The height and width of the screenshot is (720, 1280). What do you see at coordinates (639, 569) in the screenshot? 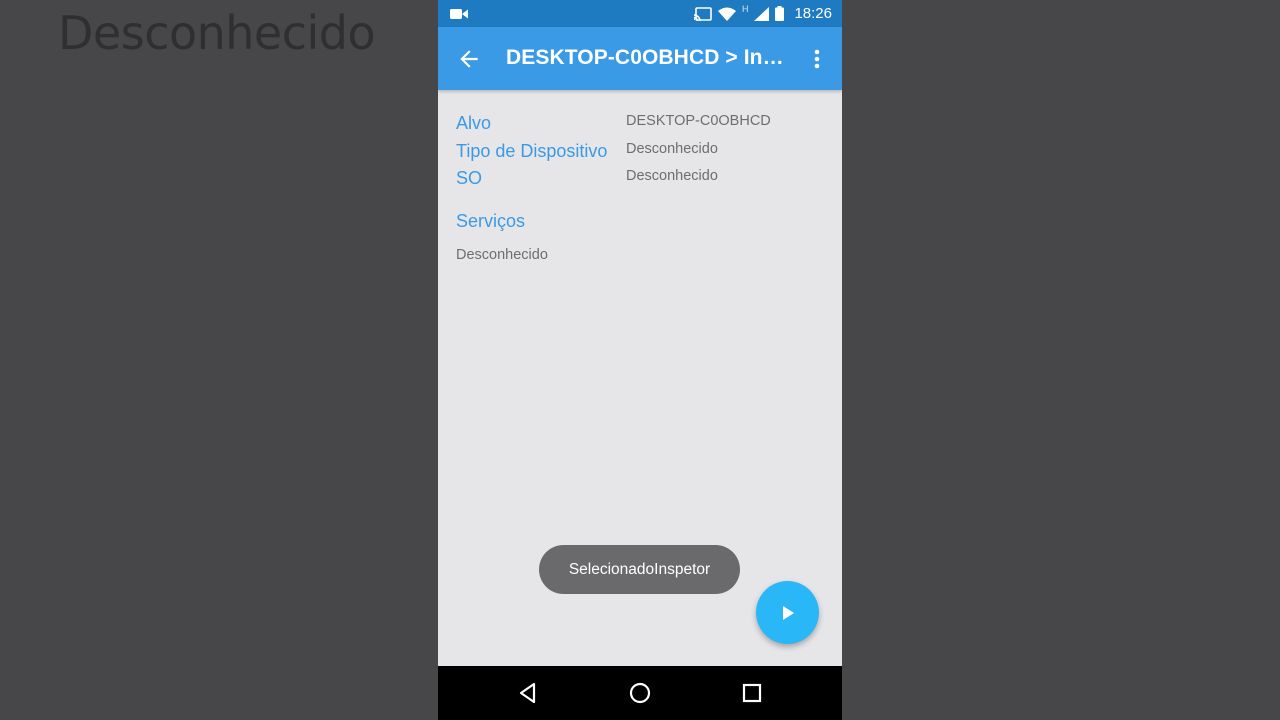
I see `toast-message: SelecionadoInspetor` at bounding box center [639, 569].